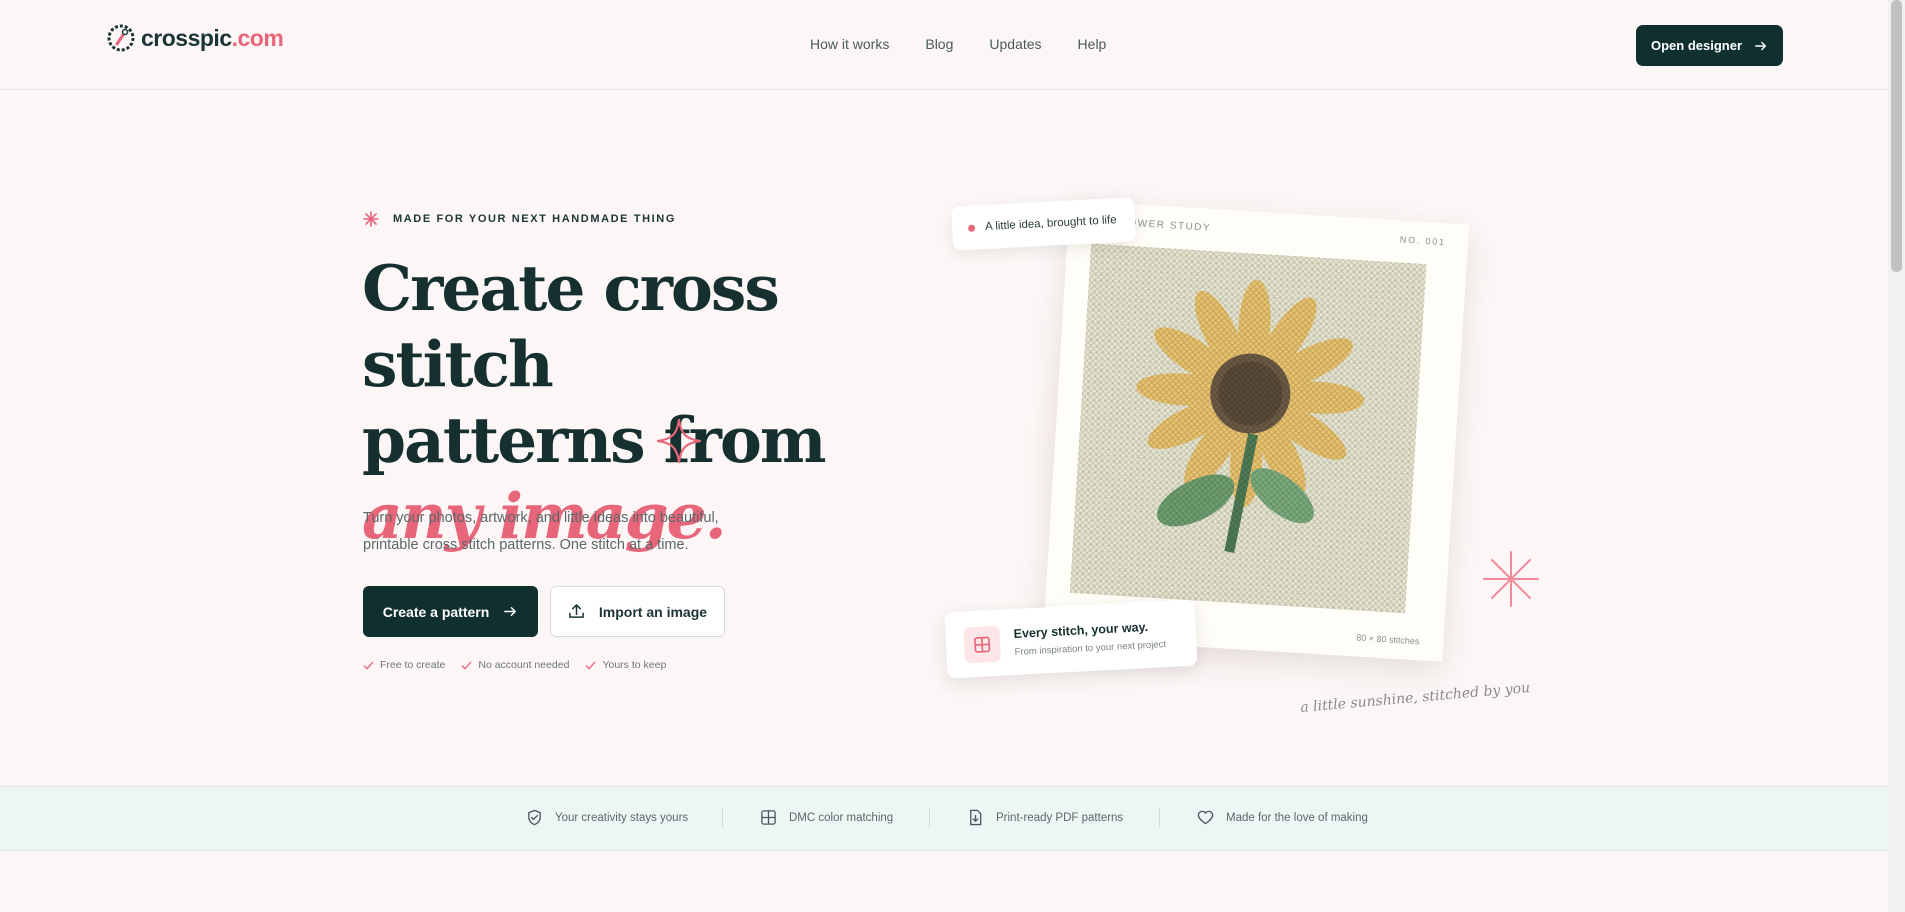  I want to click on sparkle-icon, so click(679, 441).